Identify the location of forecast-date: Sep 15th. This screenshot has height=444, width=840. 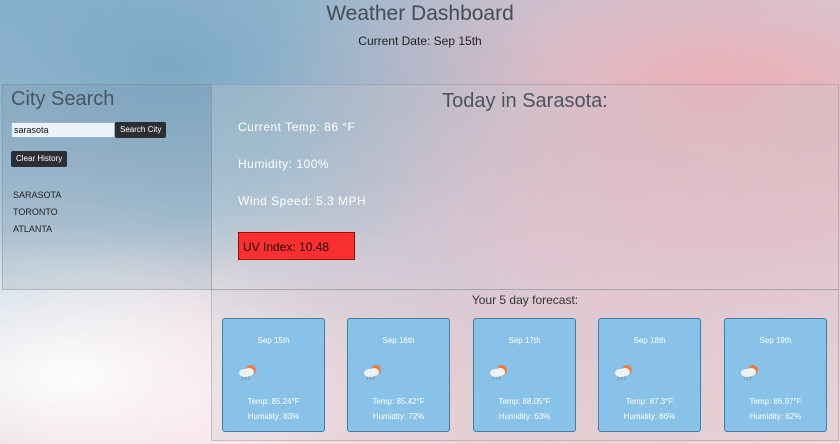
(273, 340).